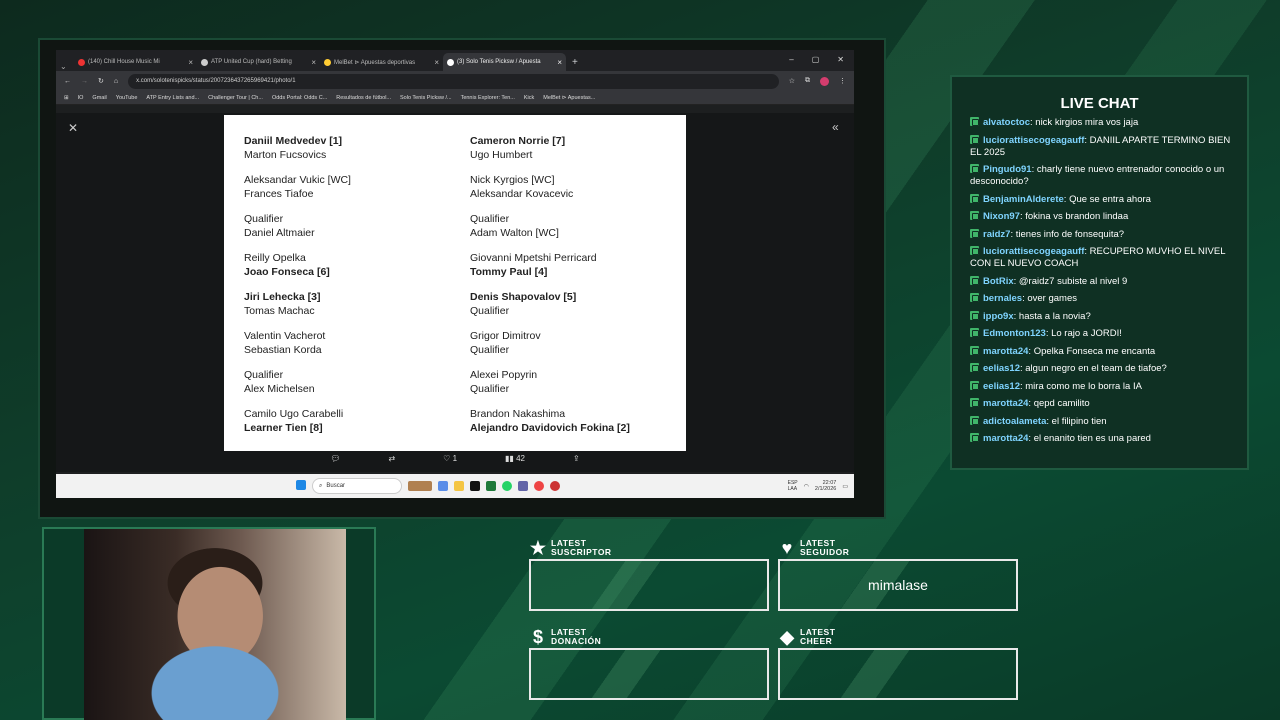 The height and width of the screenshot is (720, 1280). What do you see at coordinates (135, 62) in the screenshot?
I see `tab-0: (140) Chill House Music Mi ×` at bounding box center [135, 62].